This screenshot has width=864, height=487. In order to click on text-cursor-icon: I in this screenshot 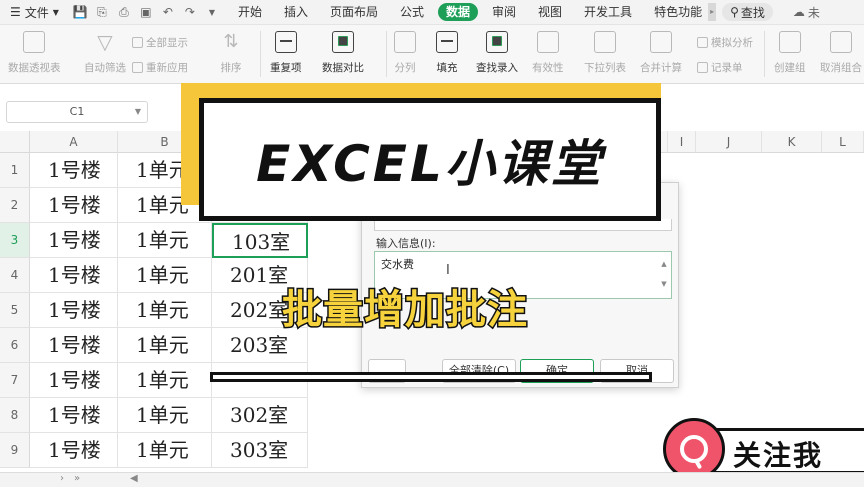, I will do `click(448, 270)`.